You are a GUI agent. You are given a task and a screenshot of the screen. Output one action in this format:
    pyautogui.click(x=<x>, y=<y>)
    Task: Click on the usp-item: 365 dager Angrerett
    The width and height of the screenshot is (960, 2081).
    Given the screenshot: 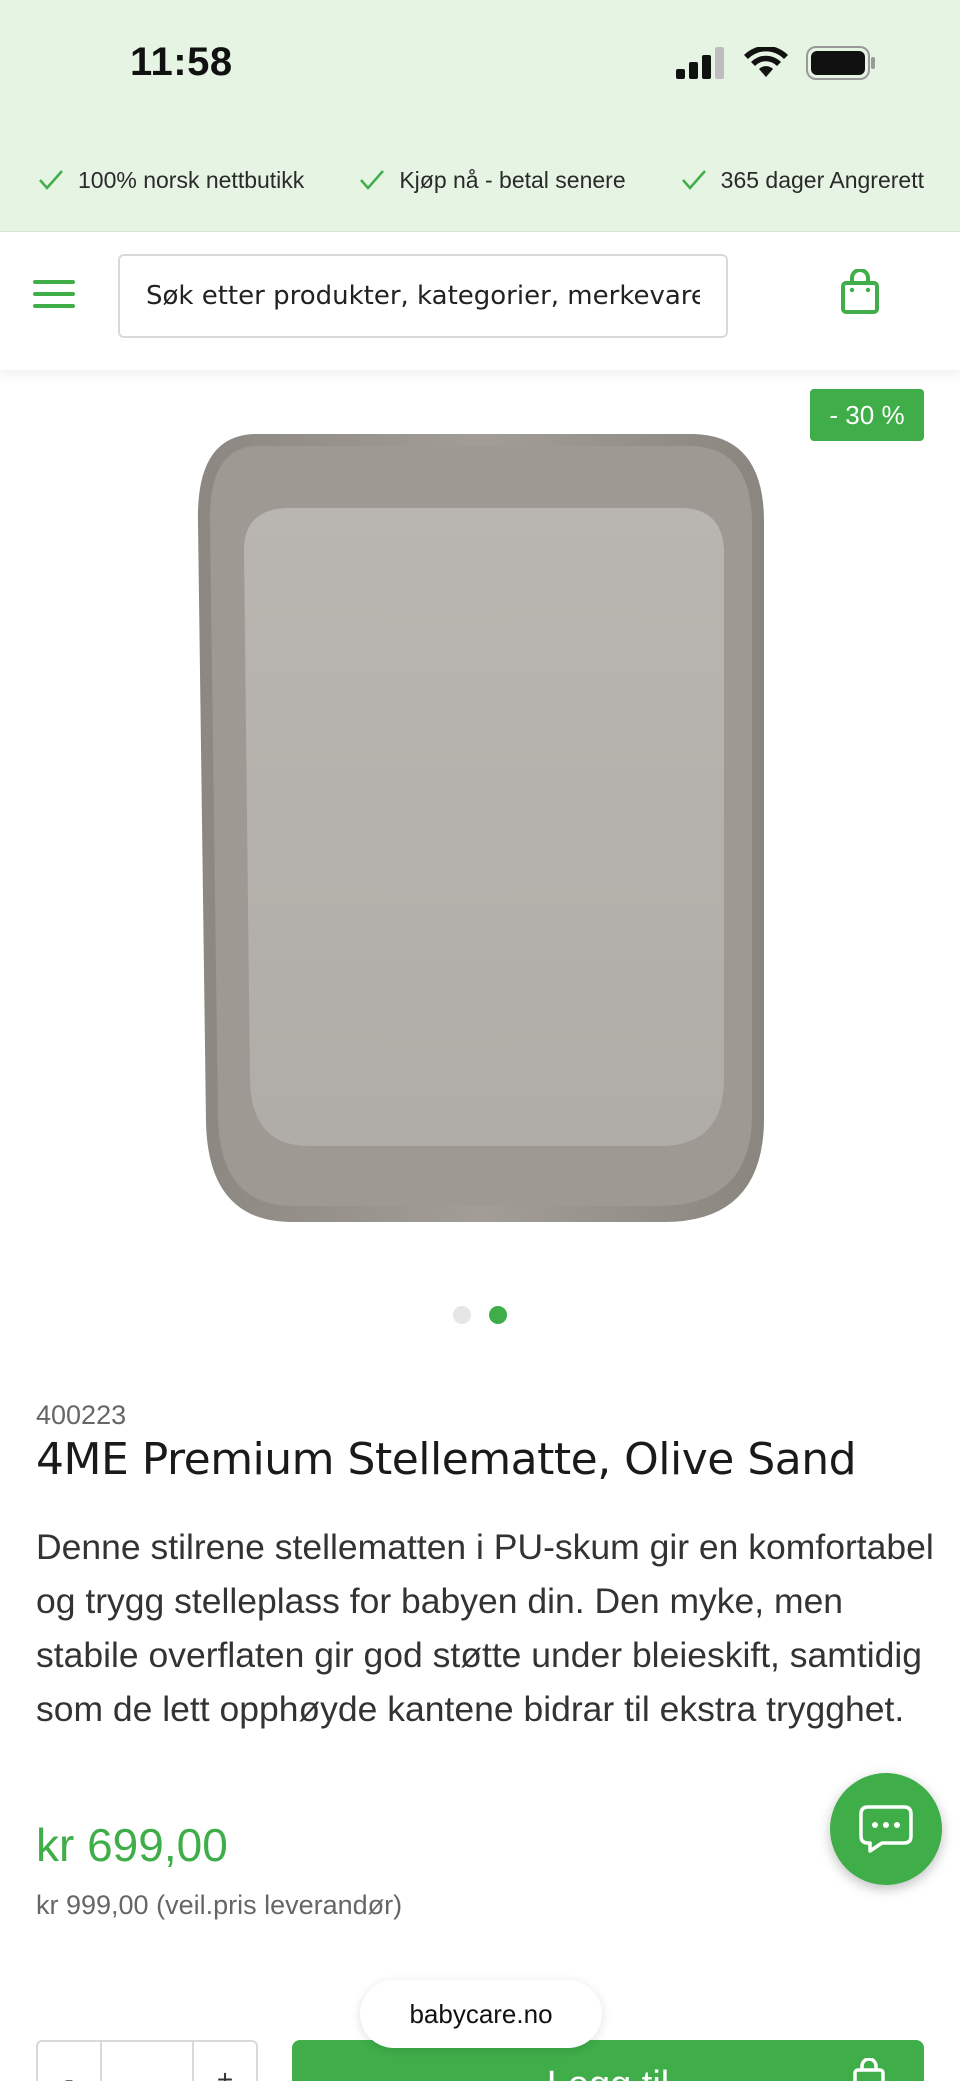 What is the action you would take?
    pyautogui.click(x=802, y=180)
    